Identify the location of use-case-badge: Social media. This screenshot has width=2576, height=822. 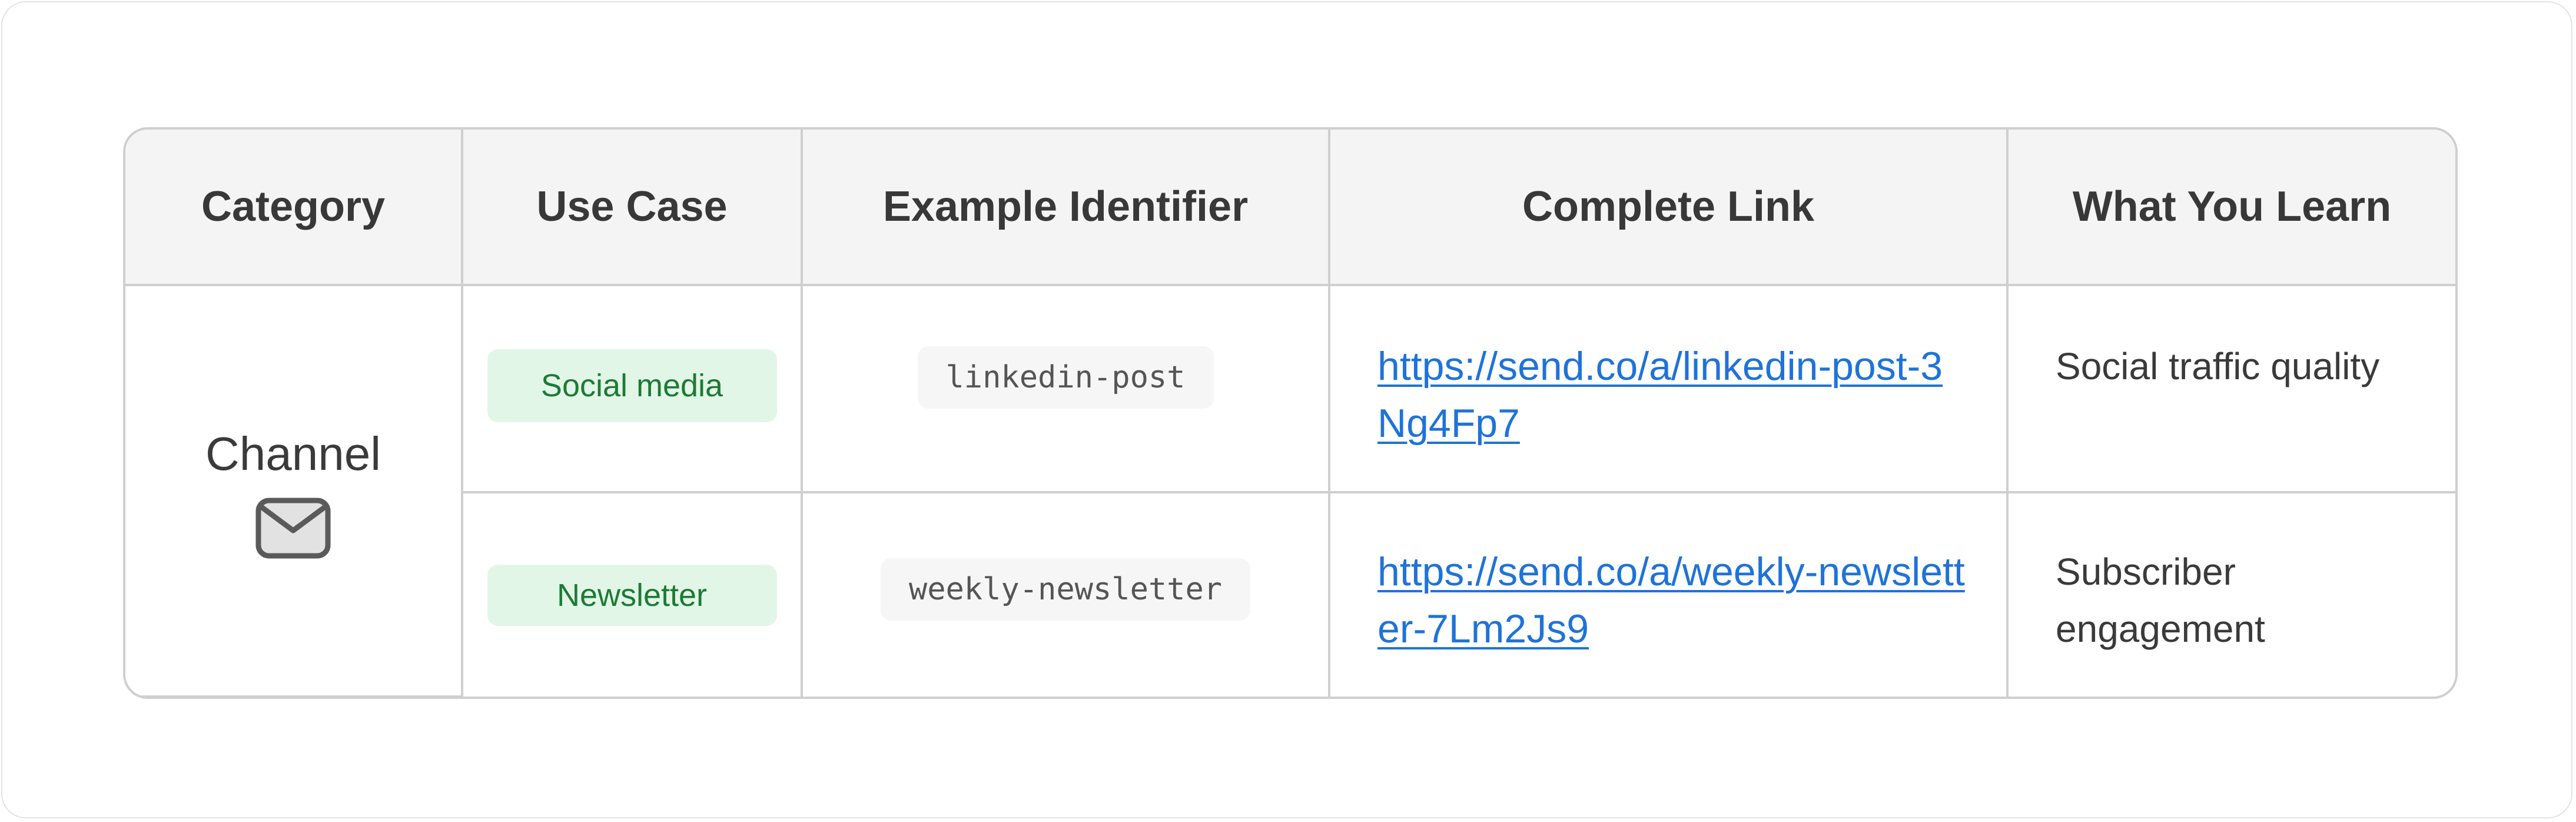
(632, 386).